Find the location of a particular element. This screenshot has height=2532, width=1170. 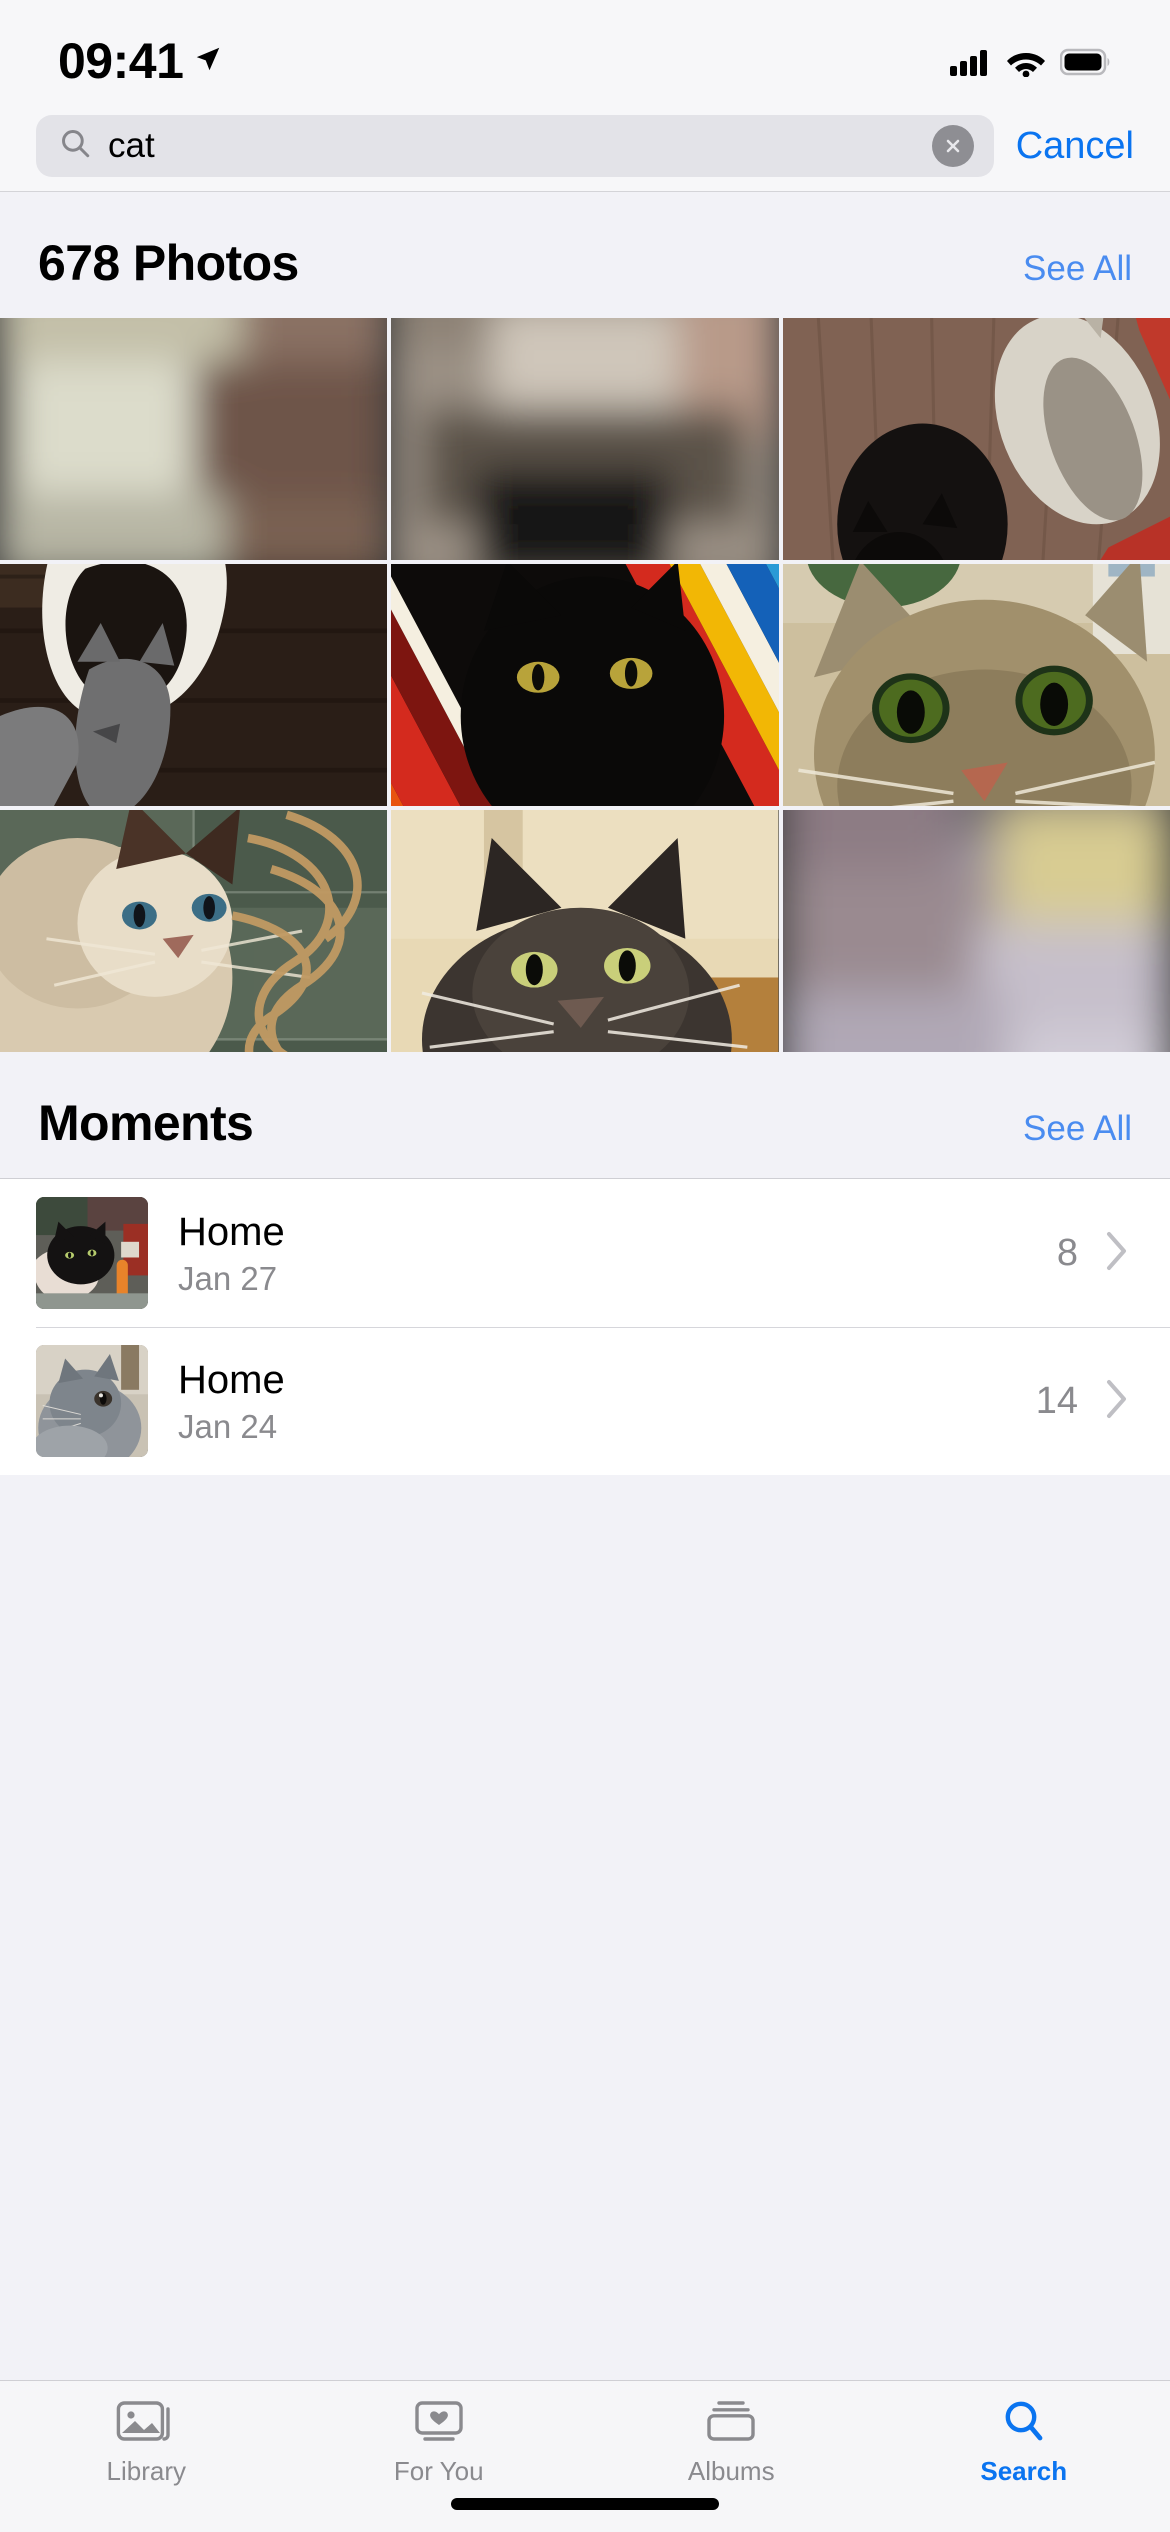

status-time: 09:41 is located at coordinates (121, 61).